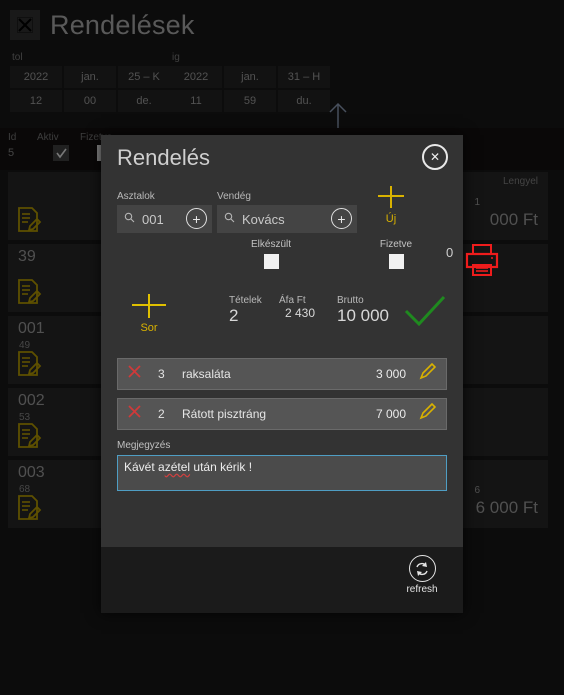 This screenshot has width=564, height=695. Describe the element at coordinates (282, 580) in the screenshot. I see `dialog-footer: refresh` at that location.